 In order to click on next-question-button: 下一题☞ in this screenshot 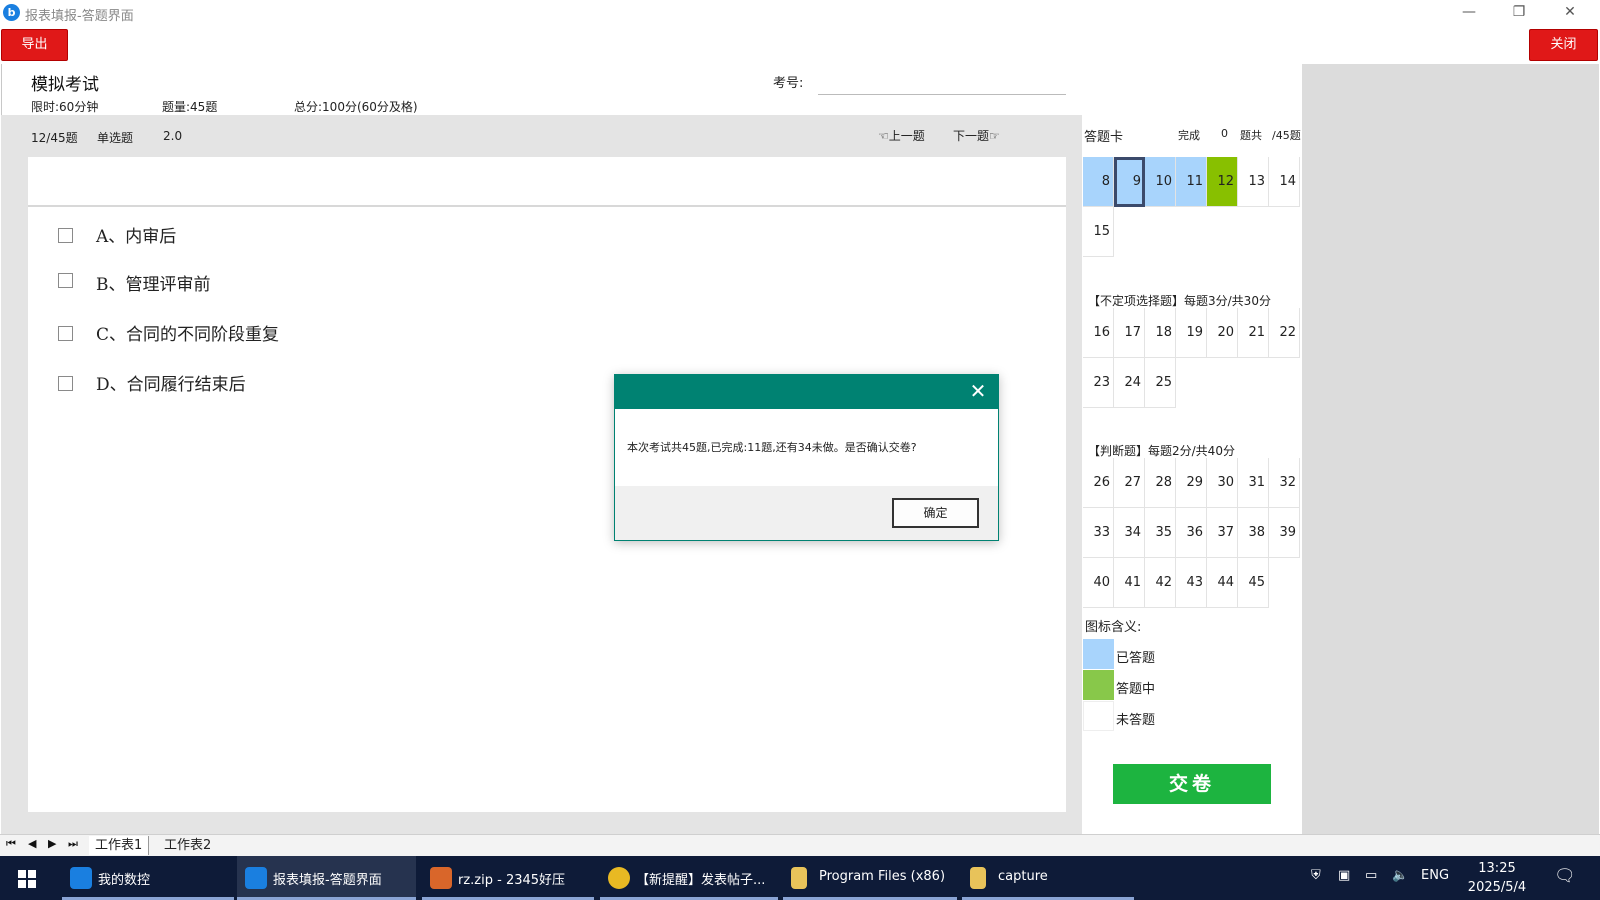, I will do `click(976, 135)`.